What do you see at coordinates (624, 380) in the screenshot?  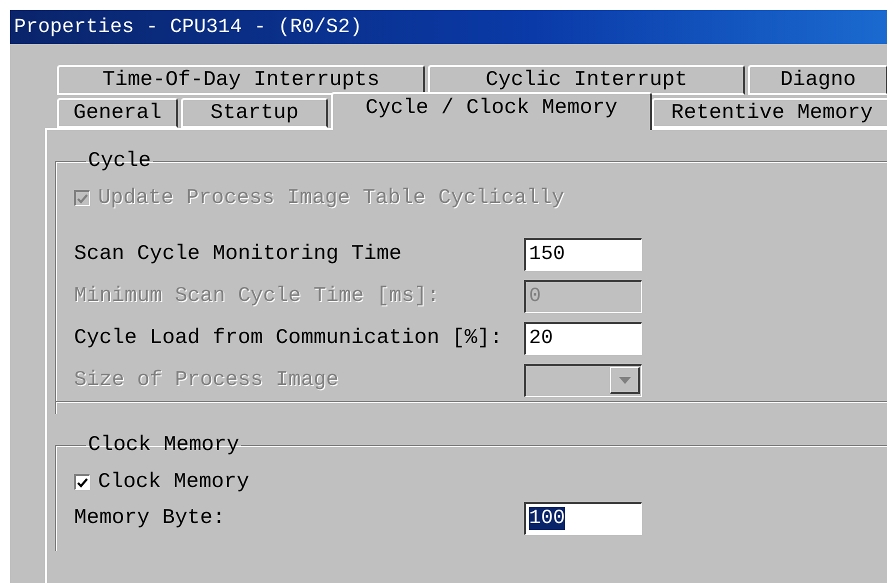 I see `caret-icon` at bounding box center [624, 380].